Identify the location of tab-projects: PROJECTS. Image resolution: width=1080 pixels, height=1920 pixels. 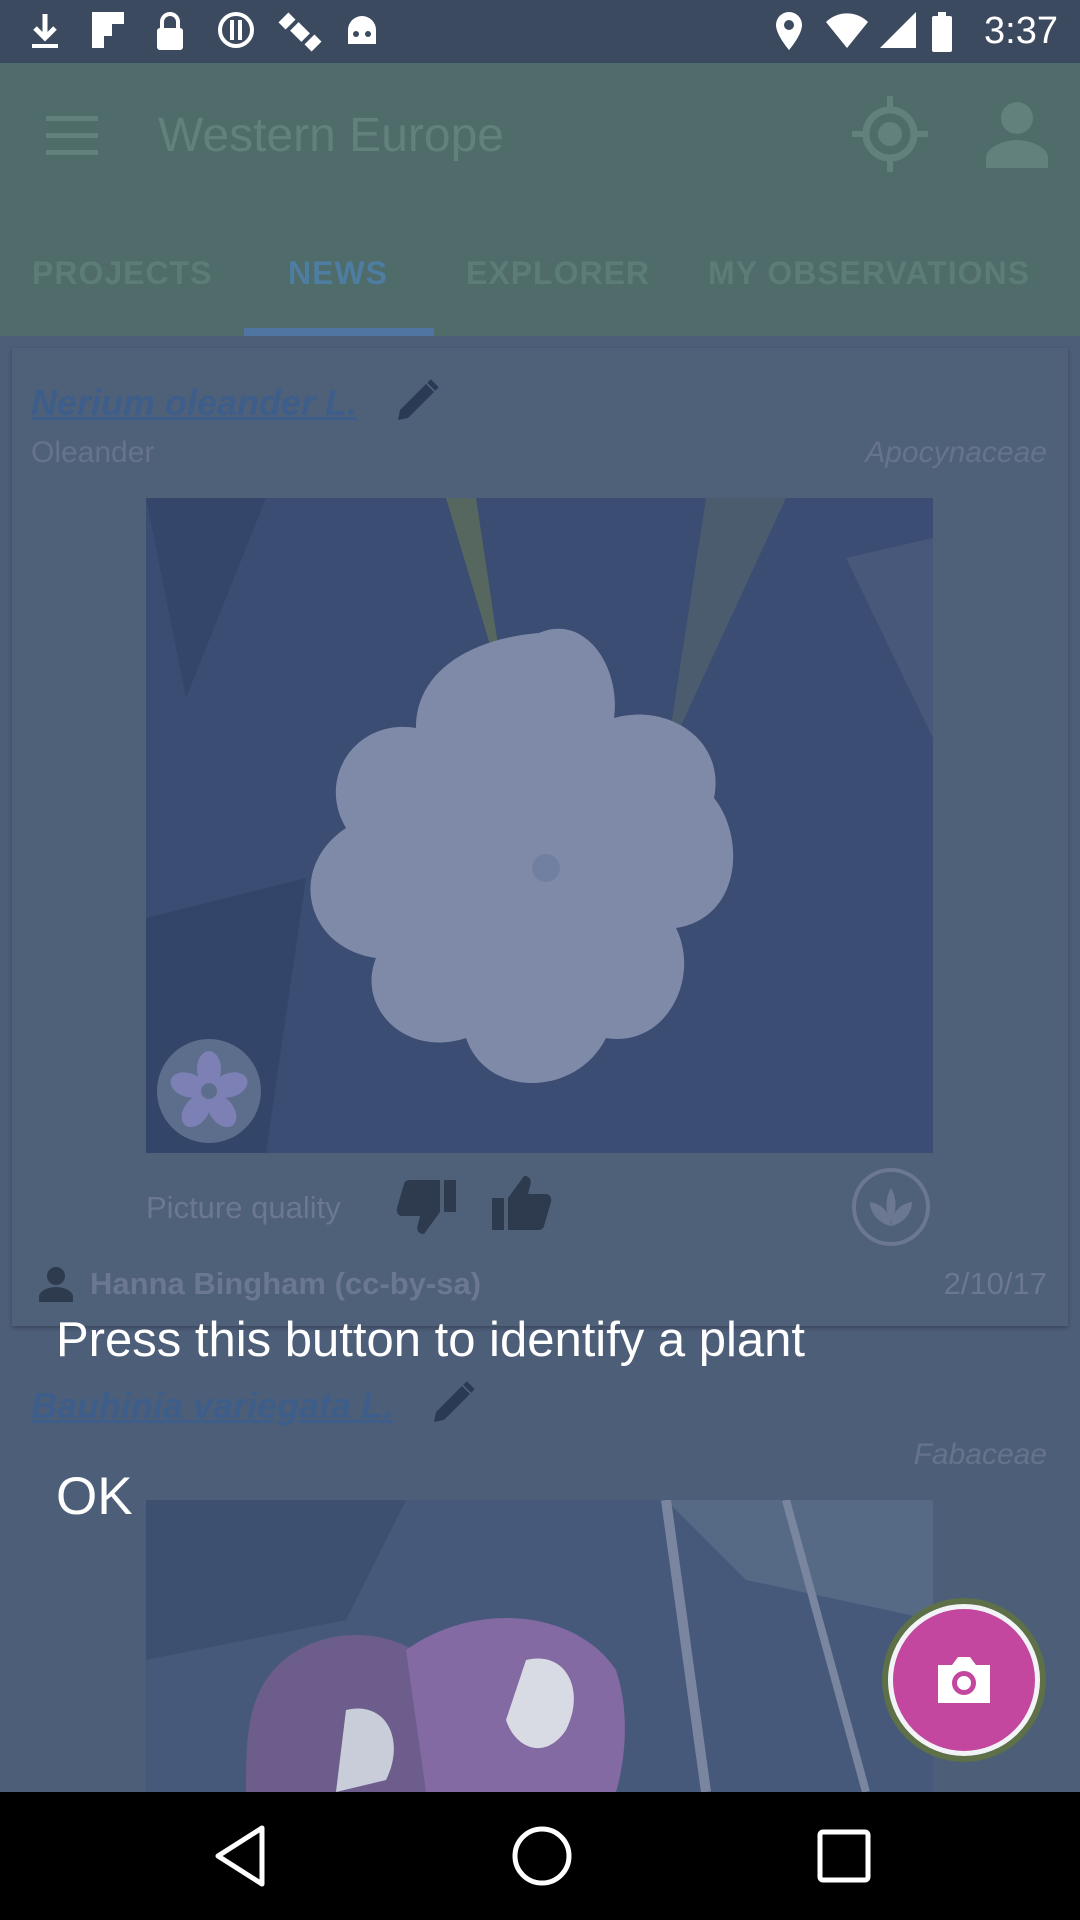
(122, 273).